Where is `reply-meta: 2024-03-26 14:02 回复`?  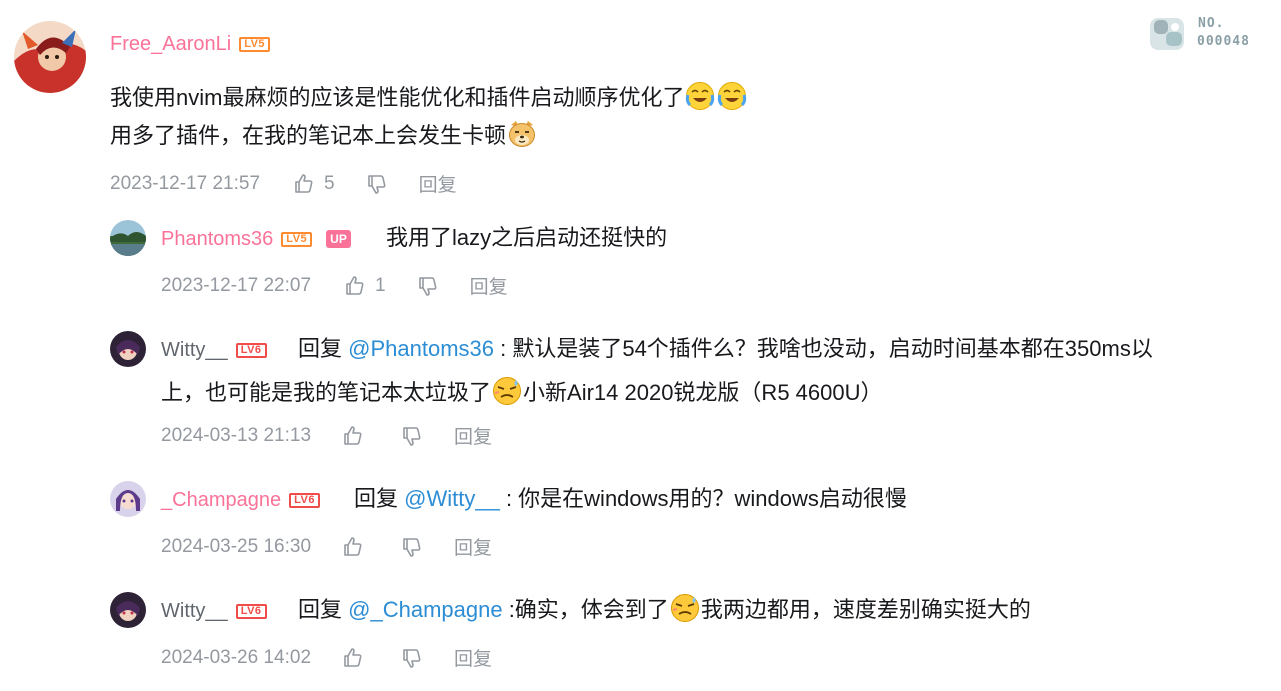 reply-meta: 2024-03-26 14:02 回复 is located at coordinates (326, 657).